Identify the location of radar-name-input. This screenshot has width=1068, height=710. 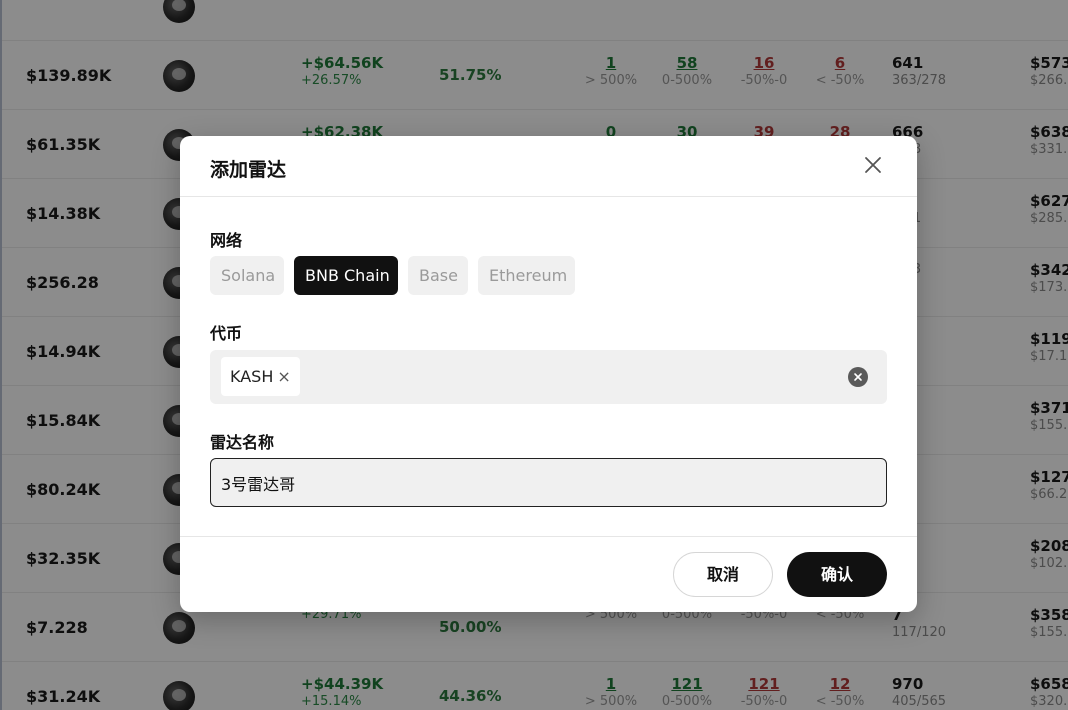
(548, 482).